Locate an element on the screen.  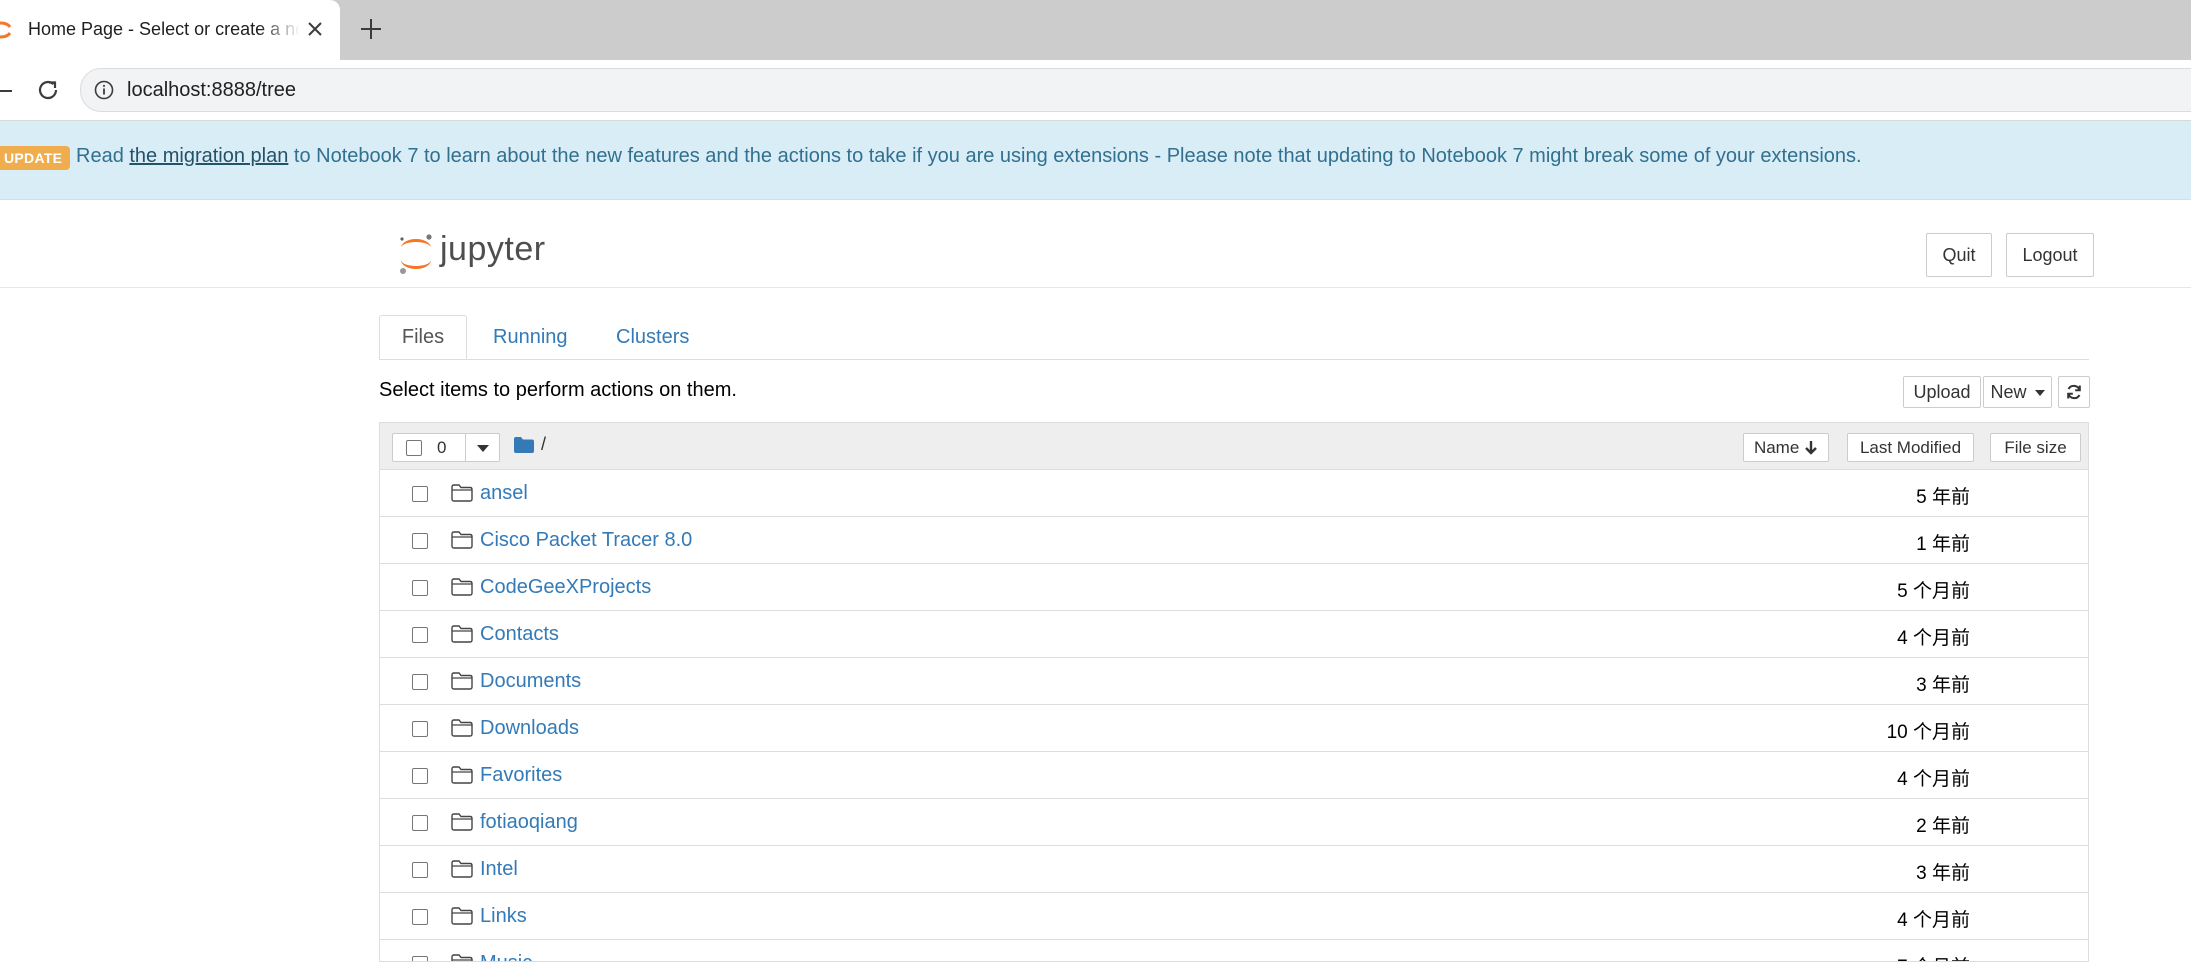
back-arrow-icon is located at coordinates (7, 91).